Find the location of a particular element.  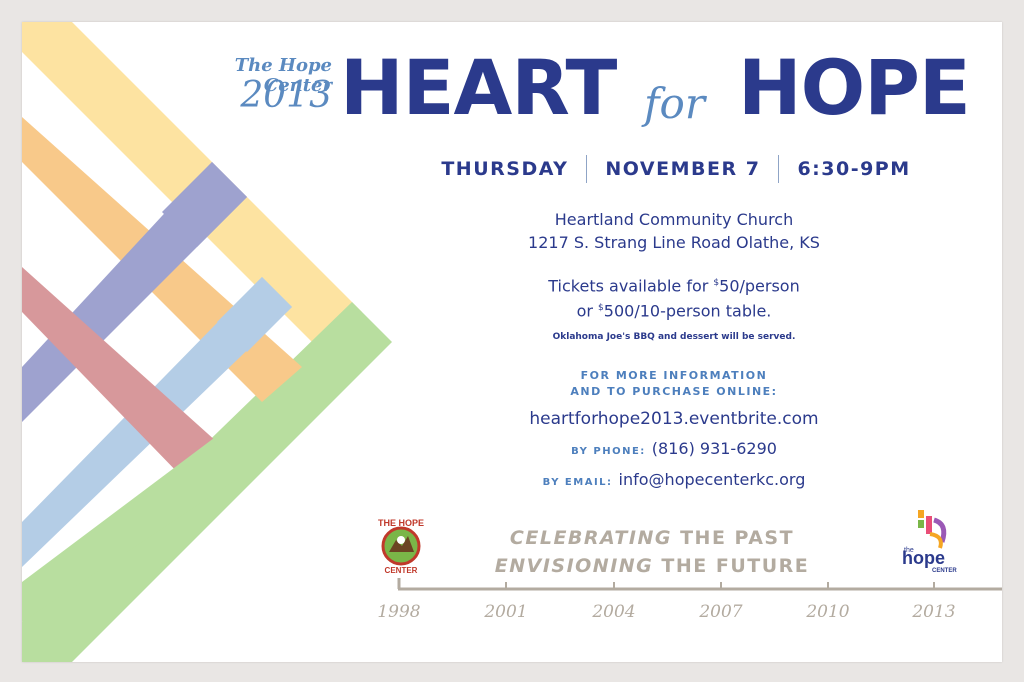

timeline-axis is located at coordinates (699, 584).